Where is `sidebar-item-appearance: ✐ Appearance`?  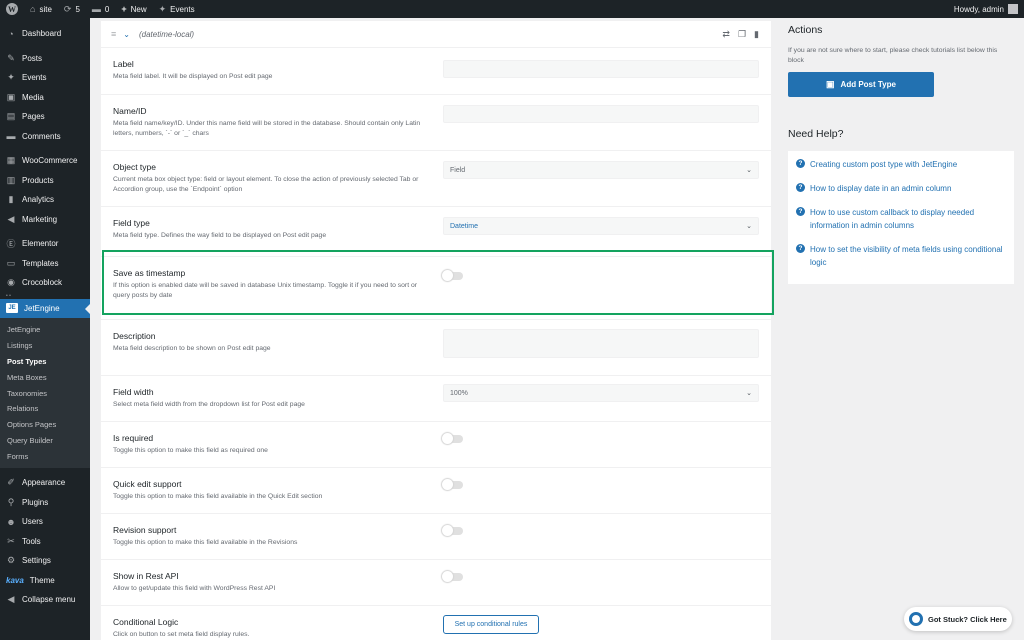
sidebar-item-appearance: ✐ Appearance is located at coordinates (45, 483).